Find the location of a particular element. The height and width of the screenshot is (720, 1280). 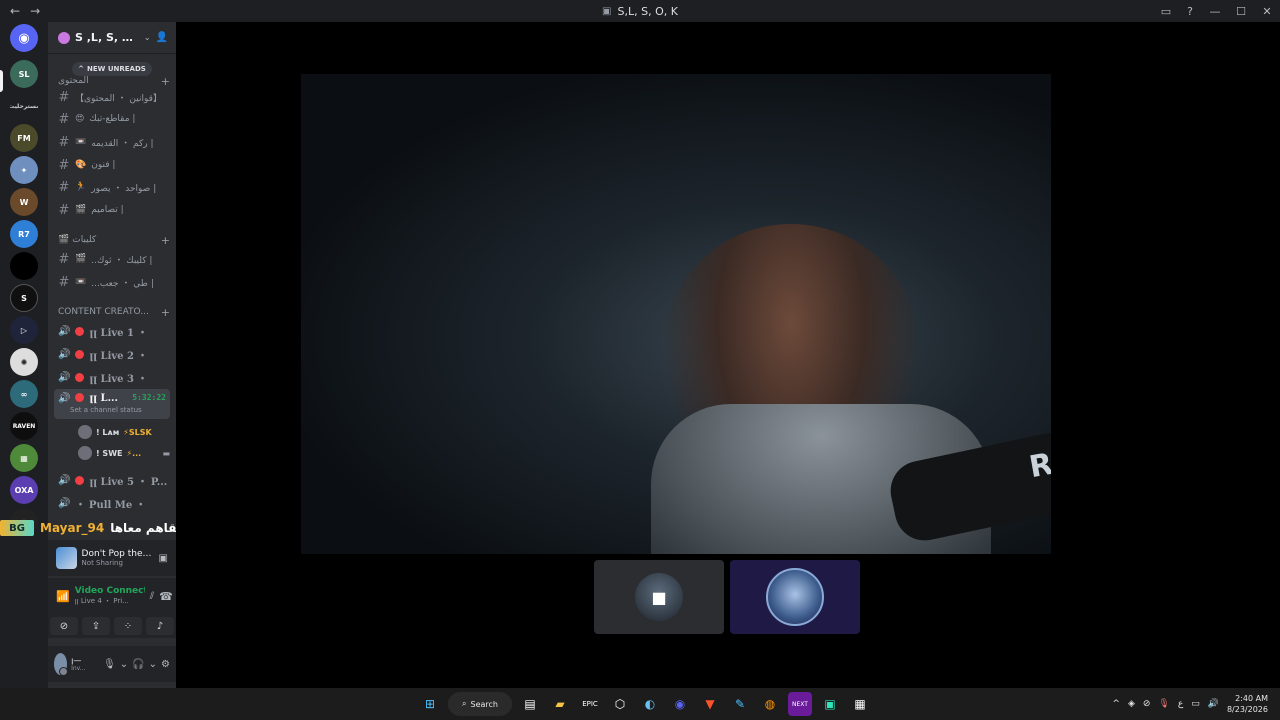

camera-off-icon: ⊘ is located at coordinates (64, 626).